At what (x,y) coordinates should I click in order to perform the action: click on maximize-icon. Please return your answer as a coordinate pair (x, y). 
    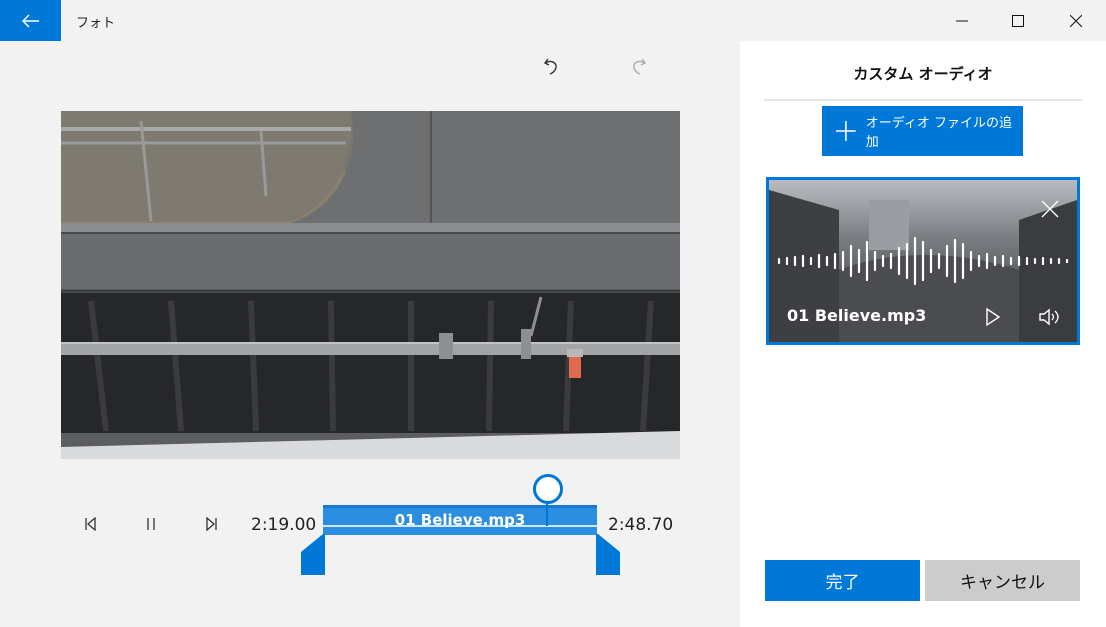
    Looking at the image, I should click on (1018, 20).